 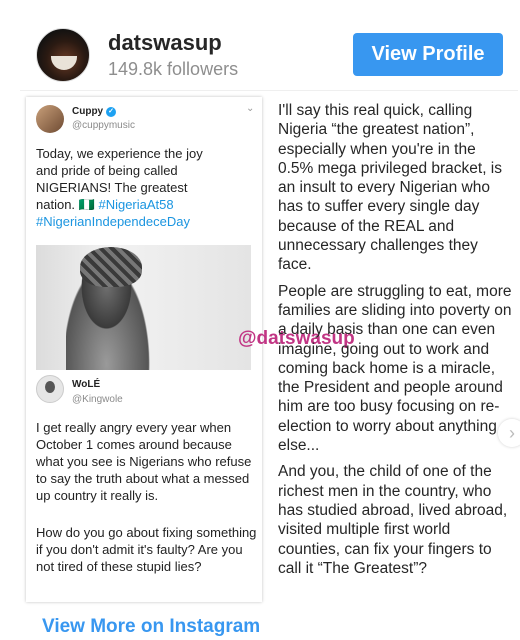 I want to click on tweet-author-label: Cuppy, so click(x=88, y=111).